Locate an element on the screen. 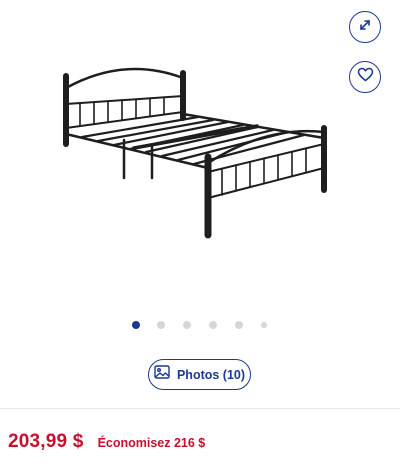  expand-button is located at coordinates (365, 27).